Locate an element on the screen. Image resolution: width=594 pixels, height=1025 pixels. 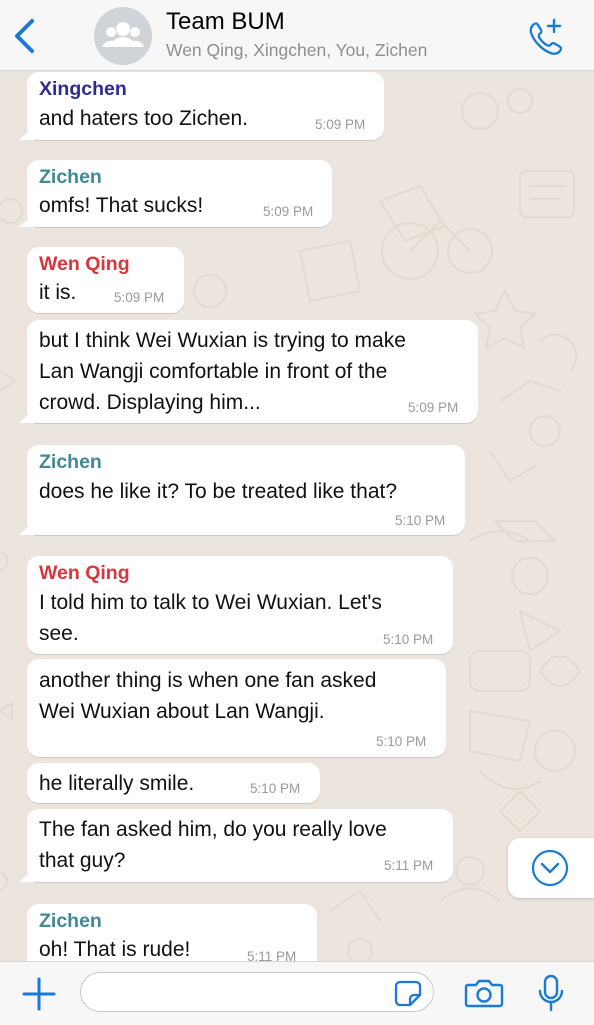
message-text: oh! That is rude! is located at coordinates (115, 949).